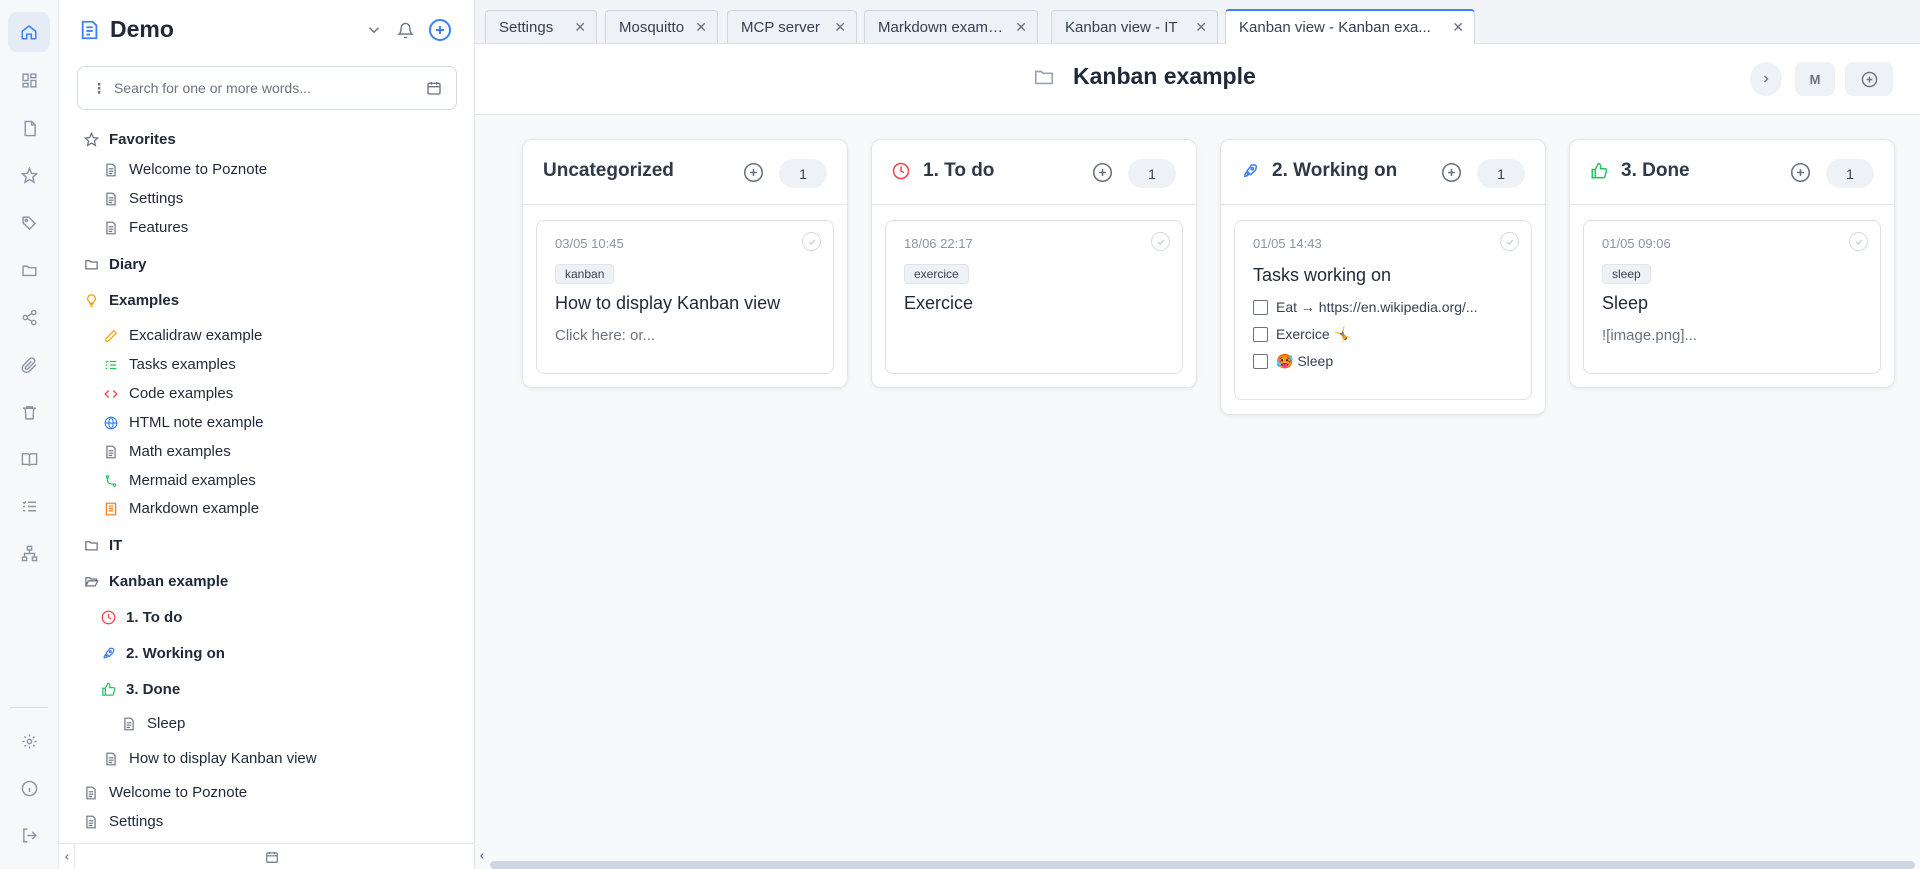 The image size is (1920, 869). Describe the element at coordinates (29, 365) in the screenshot. I see `attachment-icon` at that location.